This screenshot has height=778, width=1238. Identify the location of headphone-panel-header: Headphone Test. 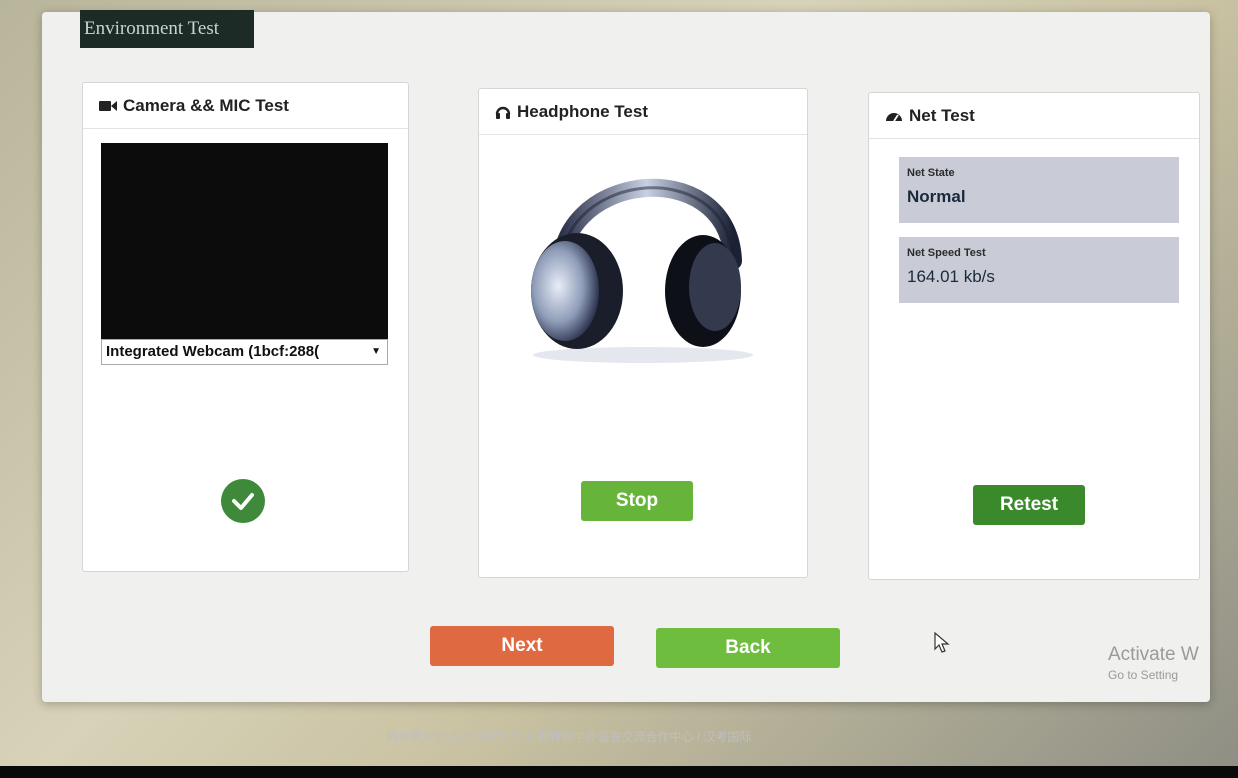
(643, 112).